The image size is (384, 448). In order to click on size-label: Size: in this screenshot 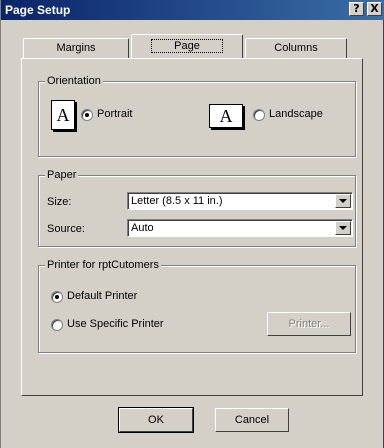, I will do `click(59, 202)`.